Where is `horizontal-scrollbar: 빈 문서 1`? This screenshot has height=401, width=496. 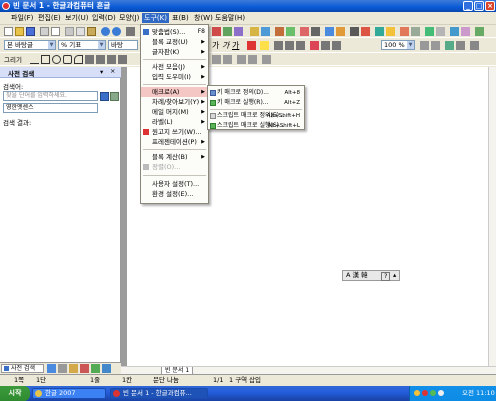 horizontal-scrollbar: 빈 문서 1 is located at coordinates (308, 371).